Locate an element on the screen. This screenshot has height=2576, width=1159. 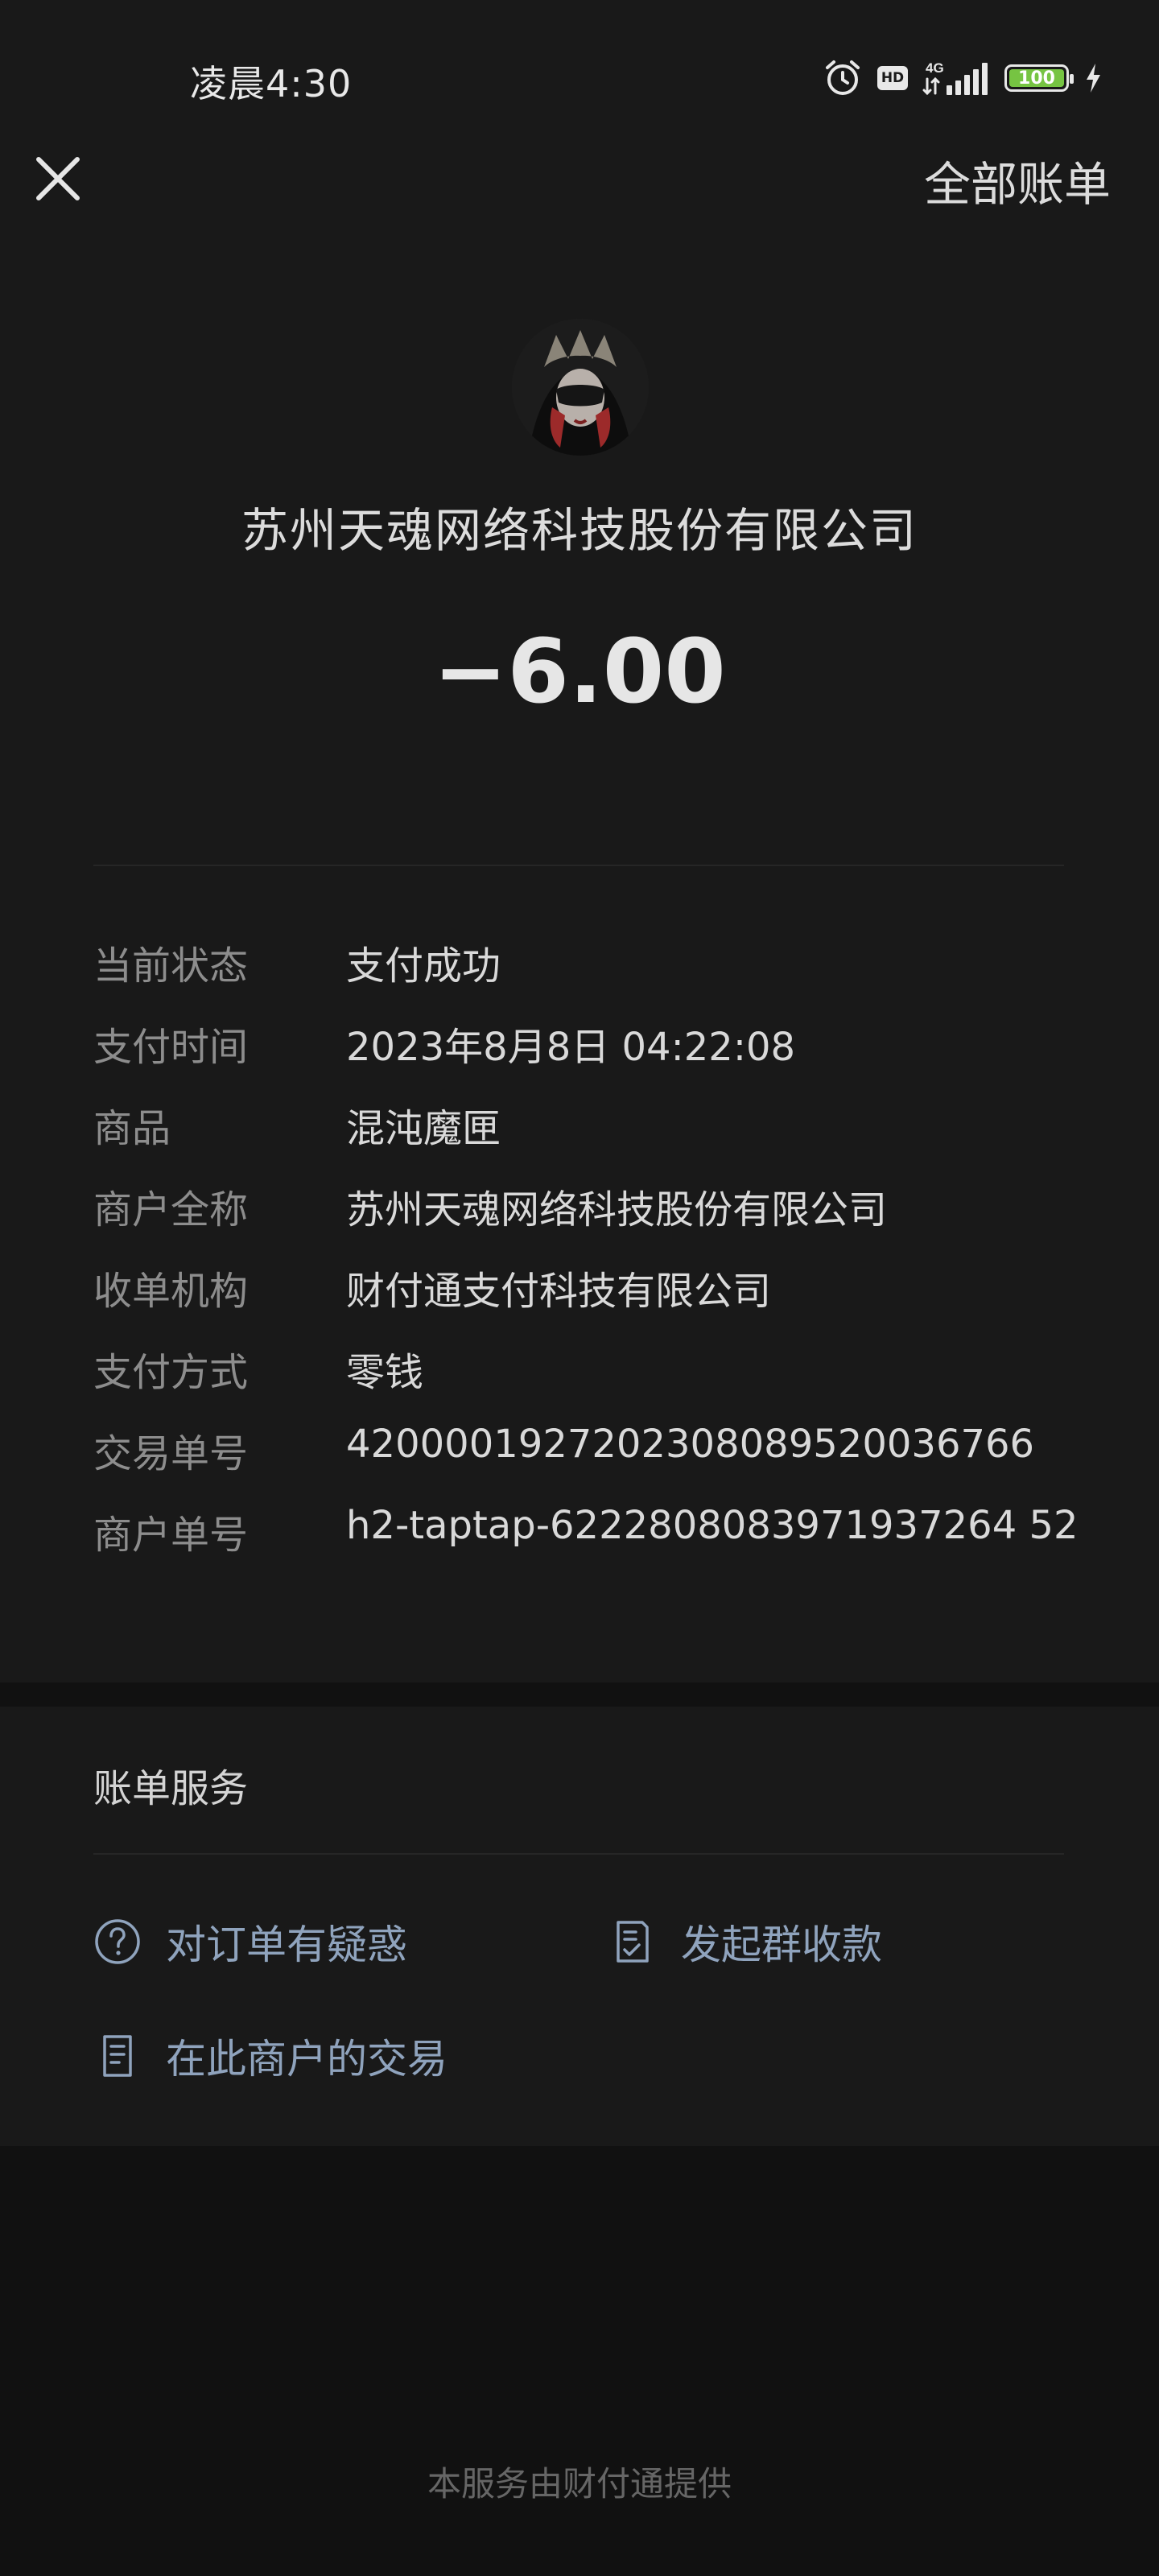
footer-note: 本服务由财付通提供 is located at coordinates (579, 2484).